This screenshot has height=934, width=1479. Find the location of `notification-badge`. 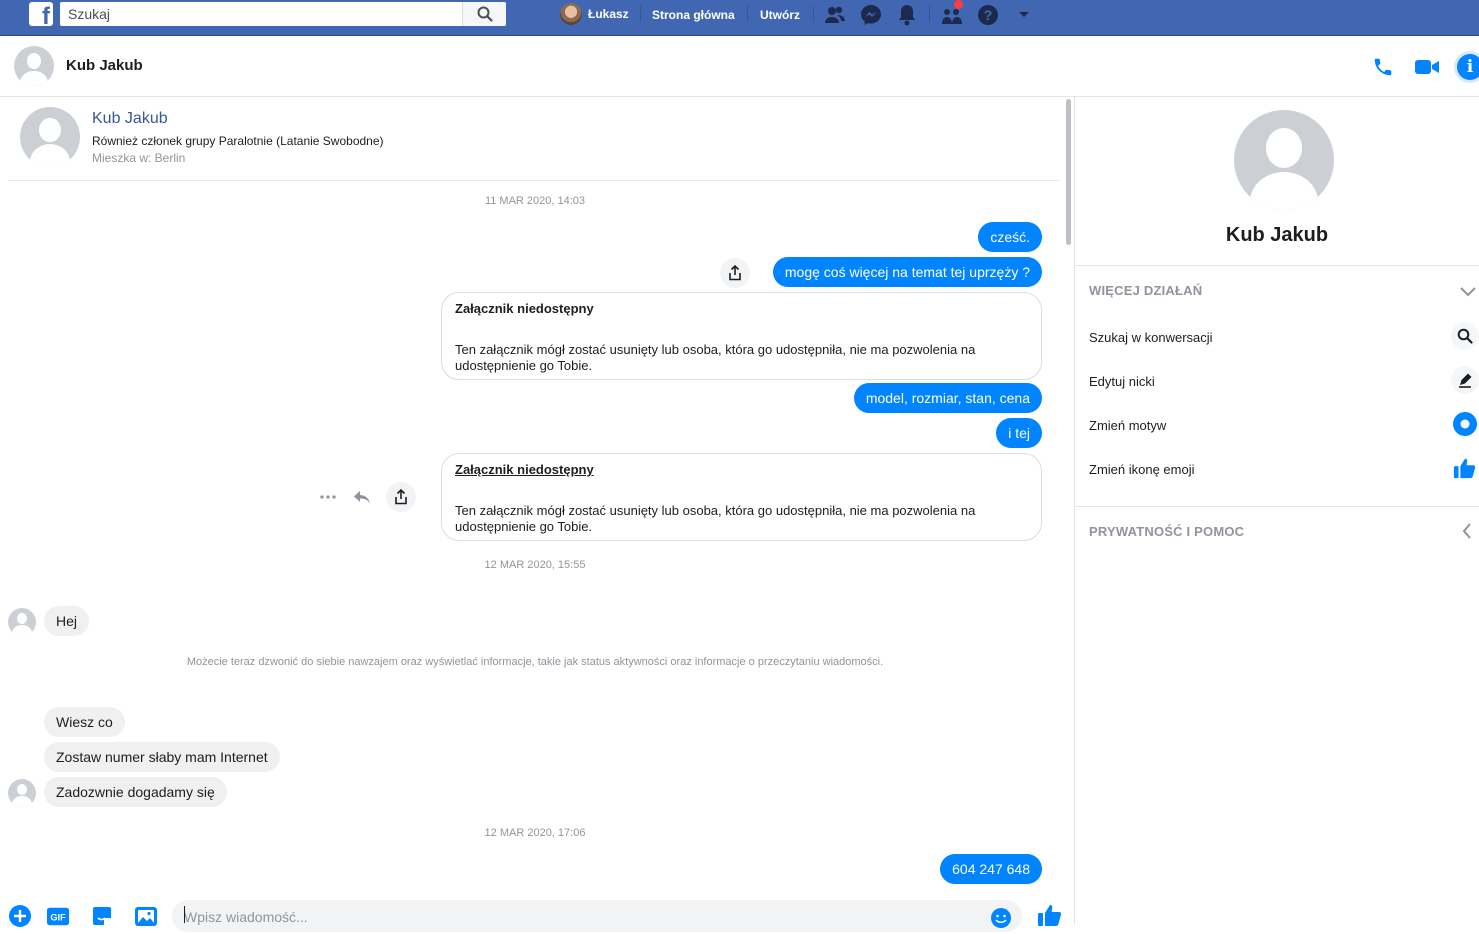

notification-badge is located at coordinates (958, 4).